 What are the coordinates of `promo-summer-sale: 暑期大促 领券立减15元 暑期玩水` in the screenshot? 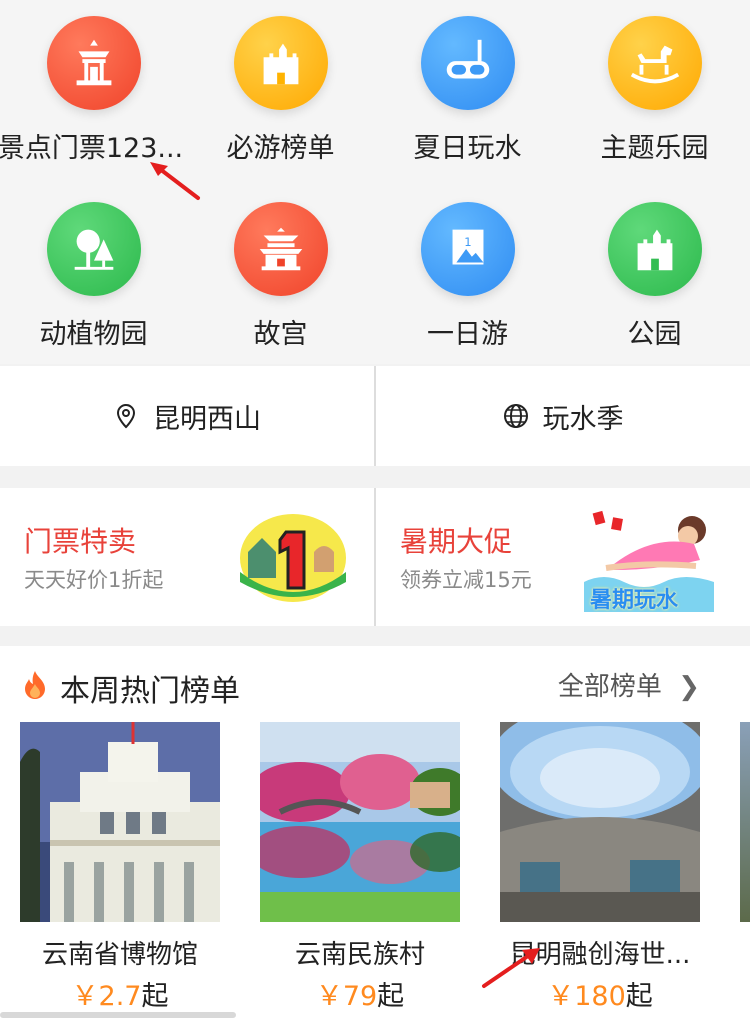 It's located at (563, 557).